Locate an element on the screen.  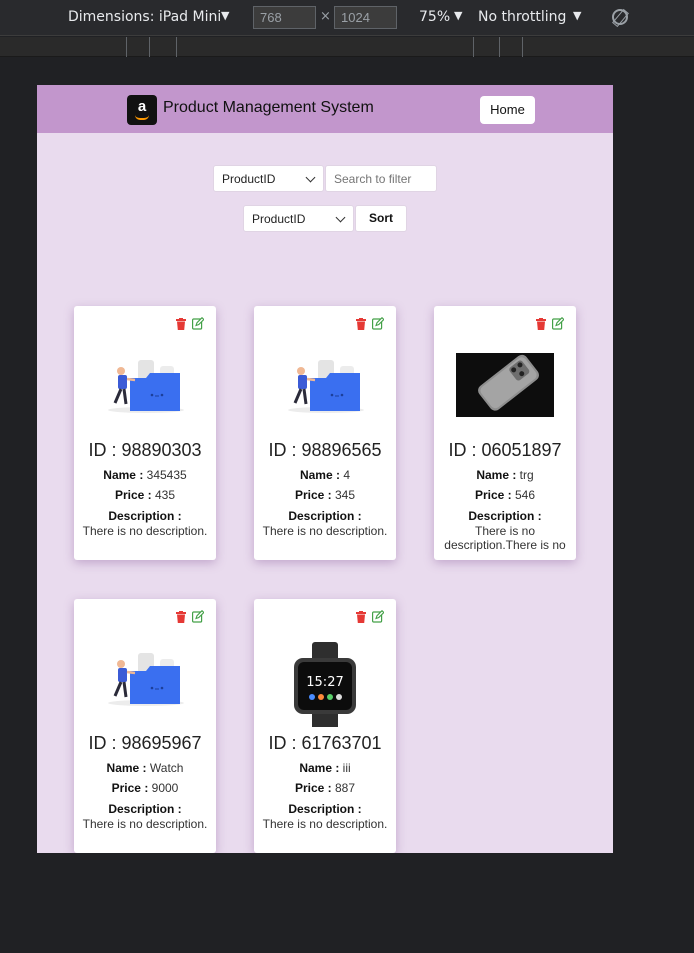
times-symbol: × is located at coordinates (325, 16).